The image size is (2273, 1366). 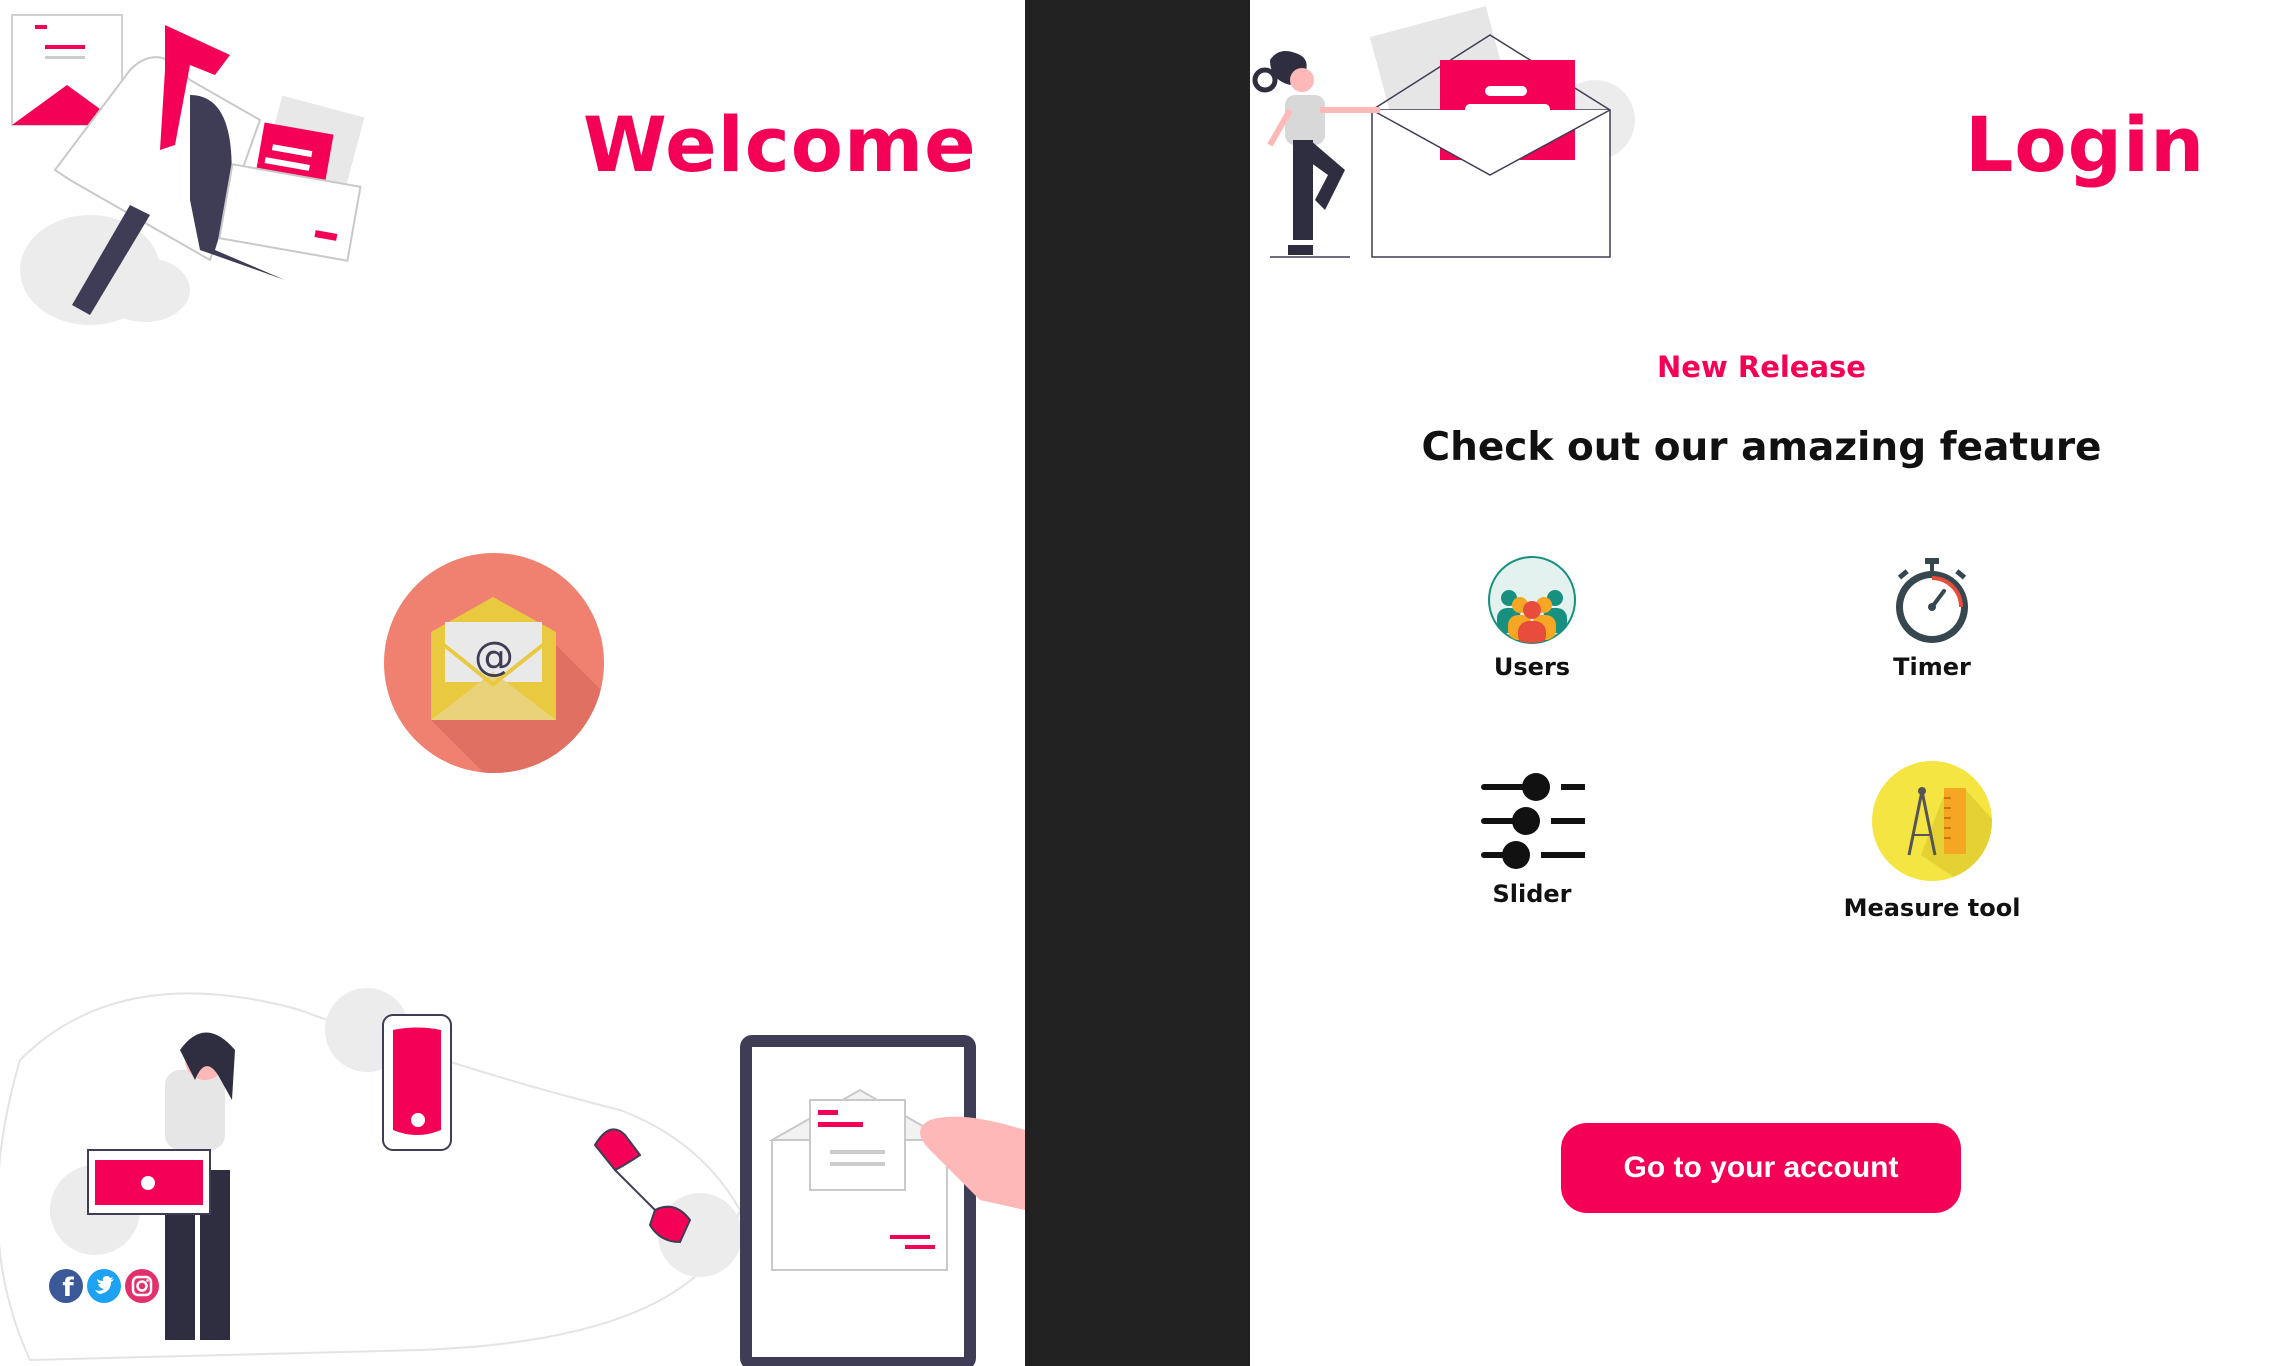 What do you see at coordinates (1533, 821) in the screenshot?
I see `slider-icon` at bounding box center [1533, 821].